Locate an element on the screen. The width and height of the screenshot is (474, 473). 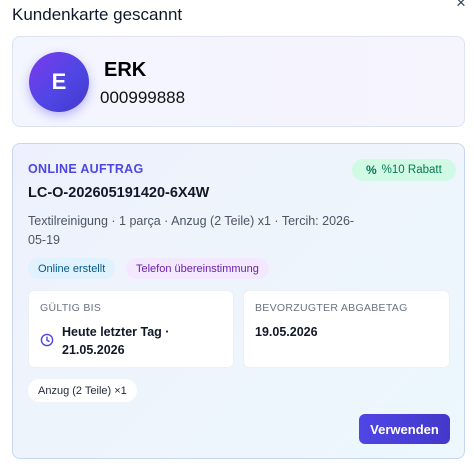
order-type-label: ONLINE AUFTRAG is located at coordinates (86, 169).